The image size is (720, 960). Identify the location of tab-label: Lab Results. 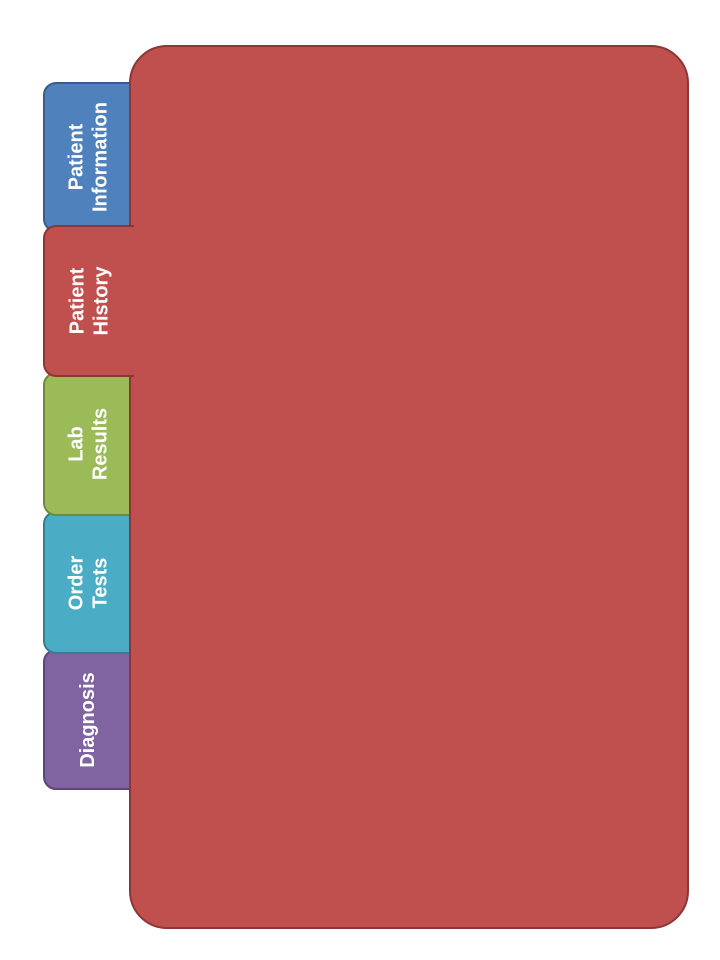
(88, 444).